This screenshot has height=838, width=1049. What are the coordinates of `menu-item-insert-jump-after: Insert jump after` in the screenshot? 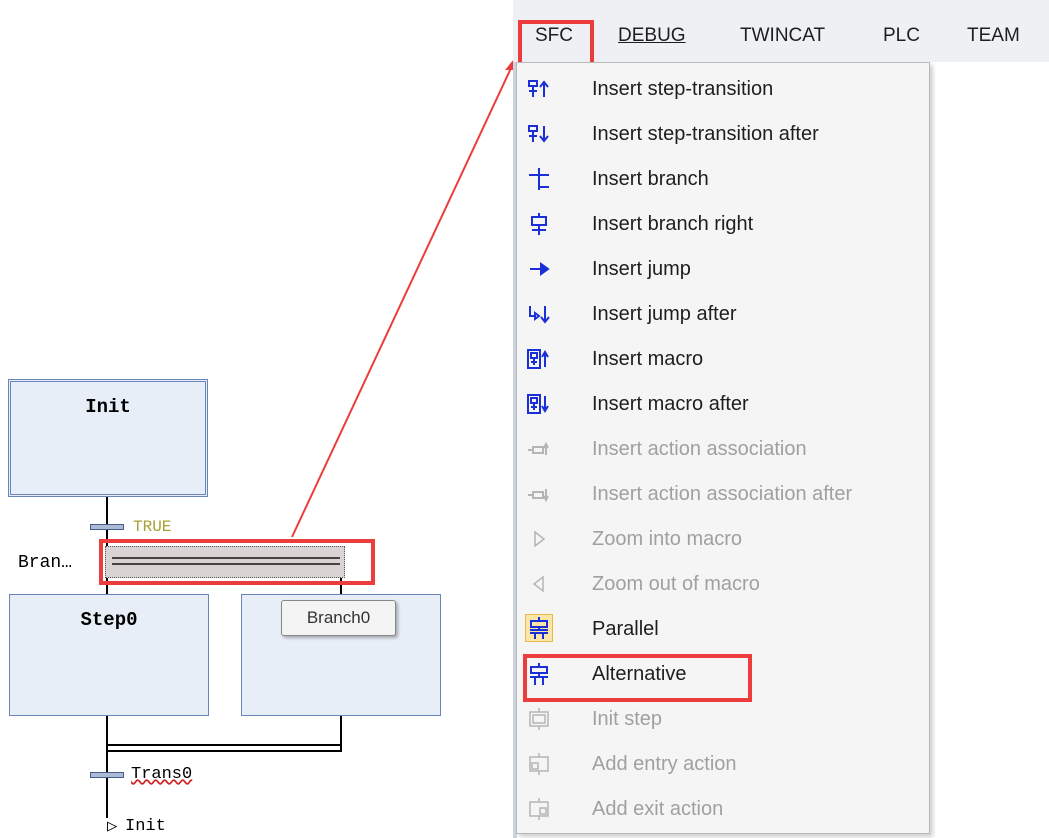 It's located at (723, 314).